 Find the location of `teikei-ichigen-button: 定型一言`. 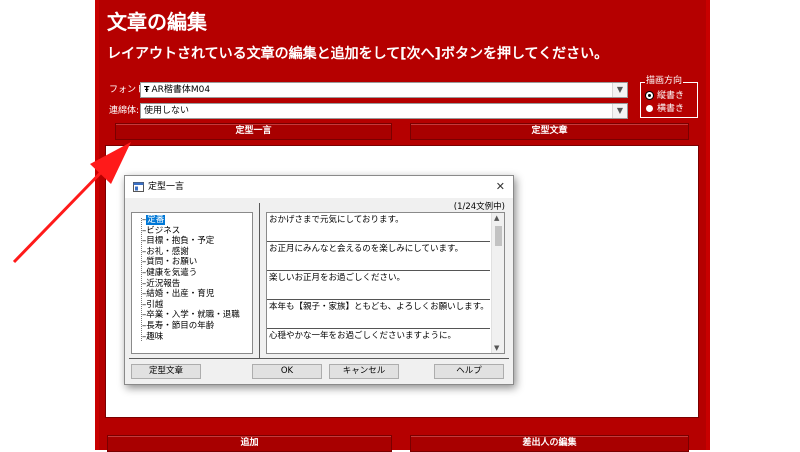

teikei-ichigen-button: 定型一言 is located at coordinates (253, 131).